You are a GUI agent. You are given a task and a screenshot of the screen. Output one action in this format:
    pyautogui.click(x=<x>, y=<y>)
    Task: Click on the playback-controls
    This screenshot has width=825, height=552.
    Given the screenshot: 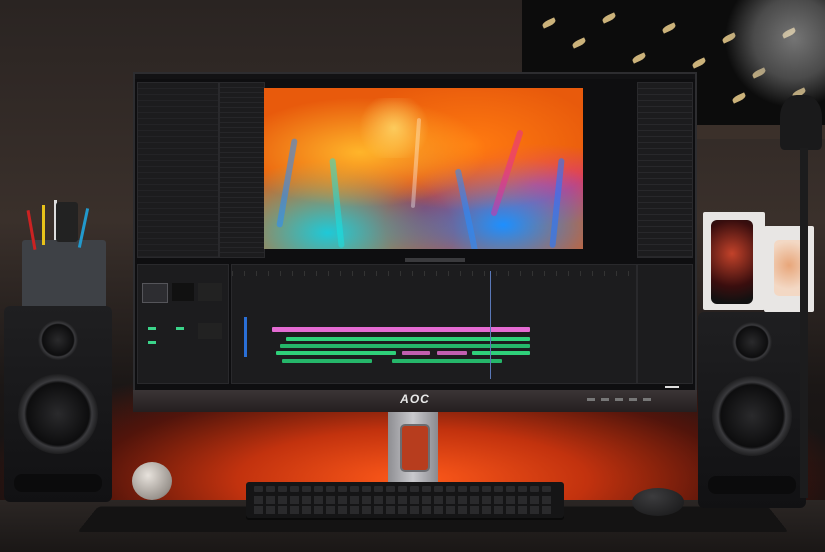 What is the action you would take?
    pyautogui.click(x=435, y=260)
    